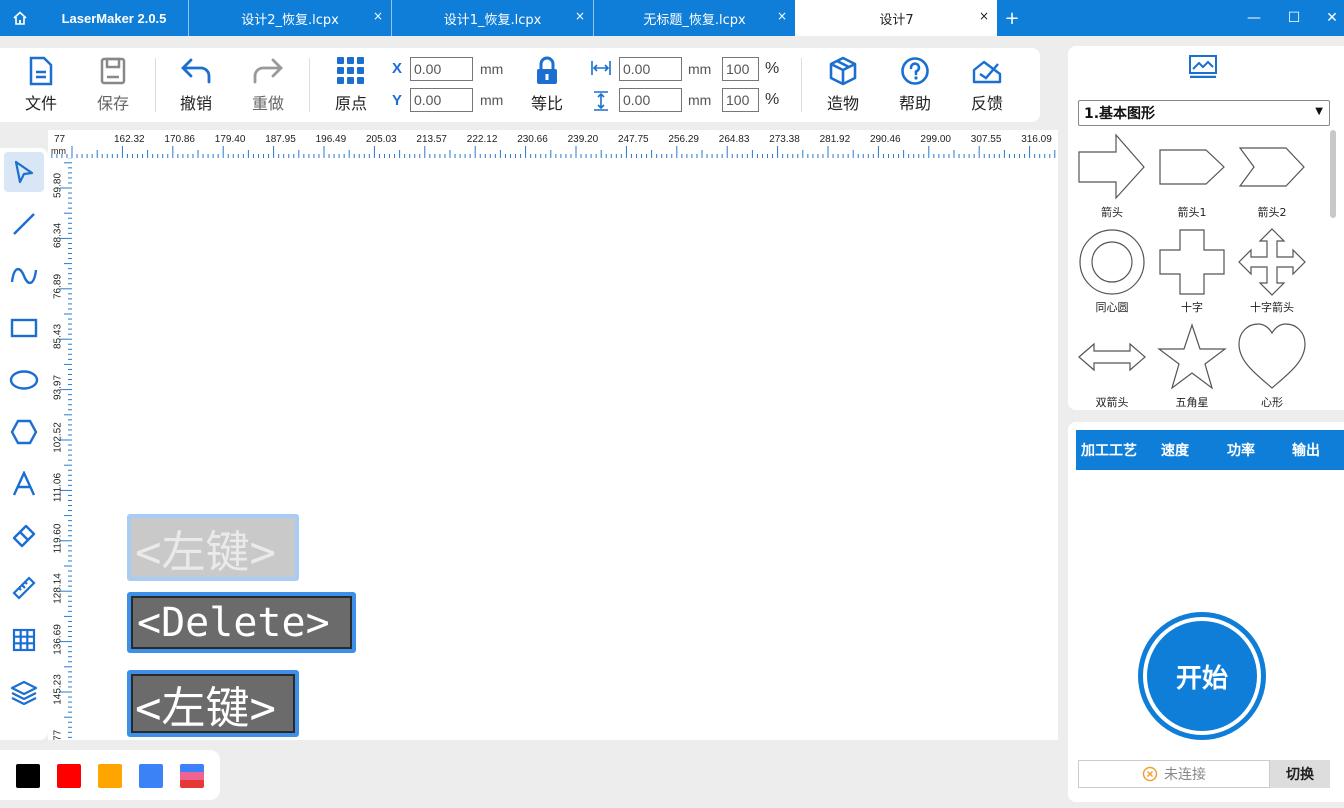 The image size is (1344, 808). I want to click on process-panel: 加工工艺 速度 功率 输出 开始 未连接 切换, so click(1206, 612).